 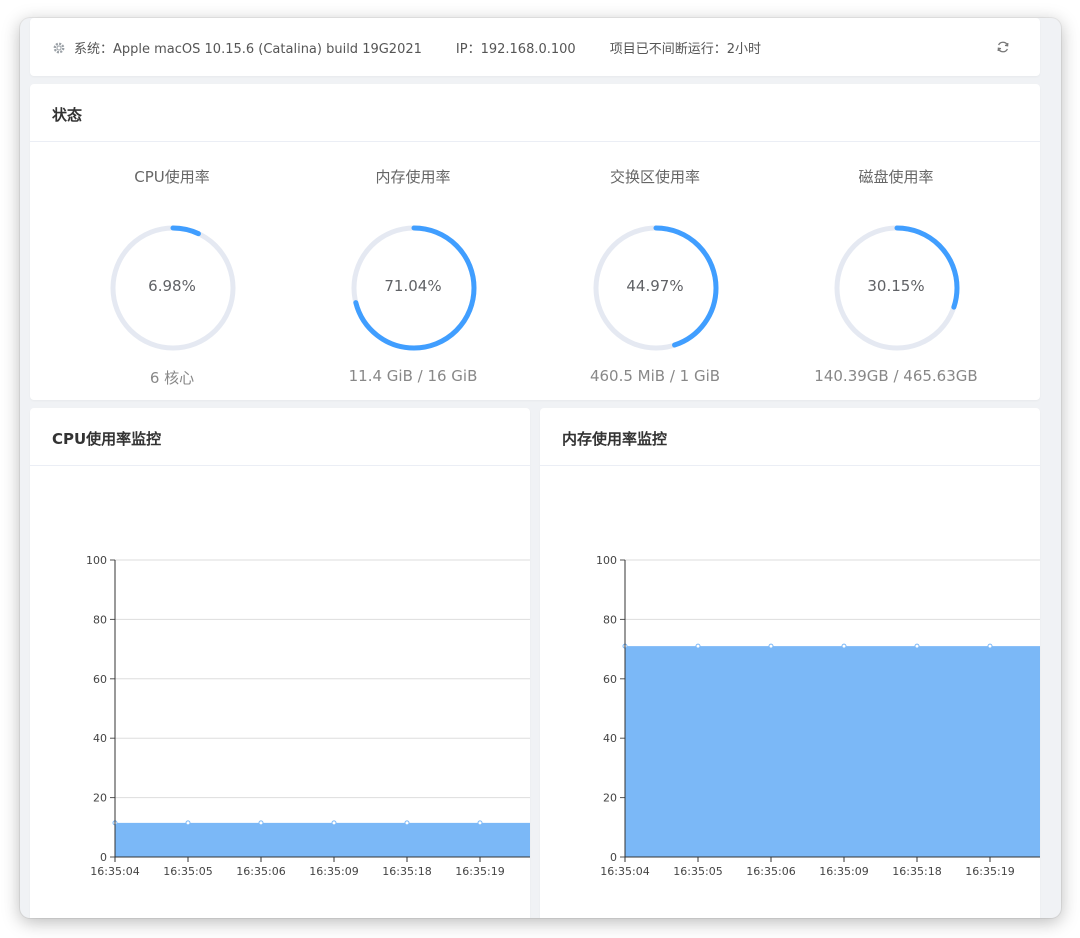 I want to click on memory-monitor-title: 内存使用率监控, so click(x=615, y=439).